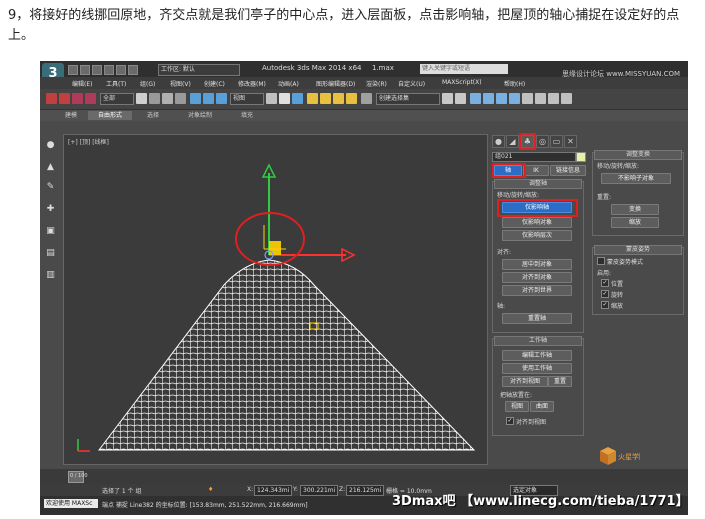 The image size is (705, 519). Describe the element at coordinates (537, 235) in the screenshot. I see `affect-hierarchy-only-button: 仅影响层次` at that location.